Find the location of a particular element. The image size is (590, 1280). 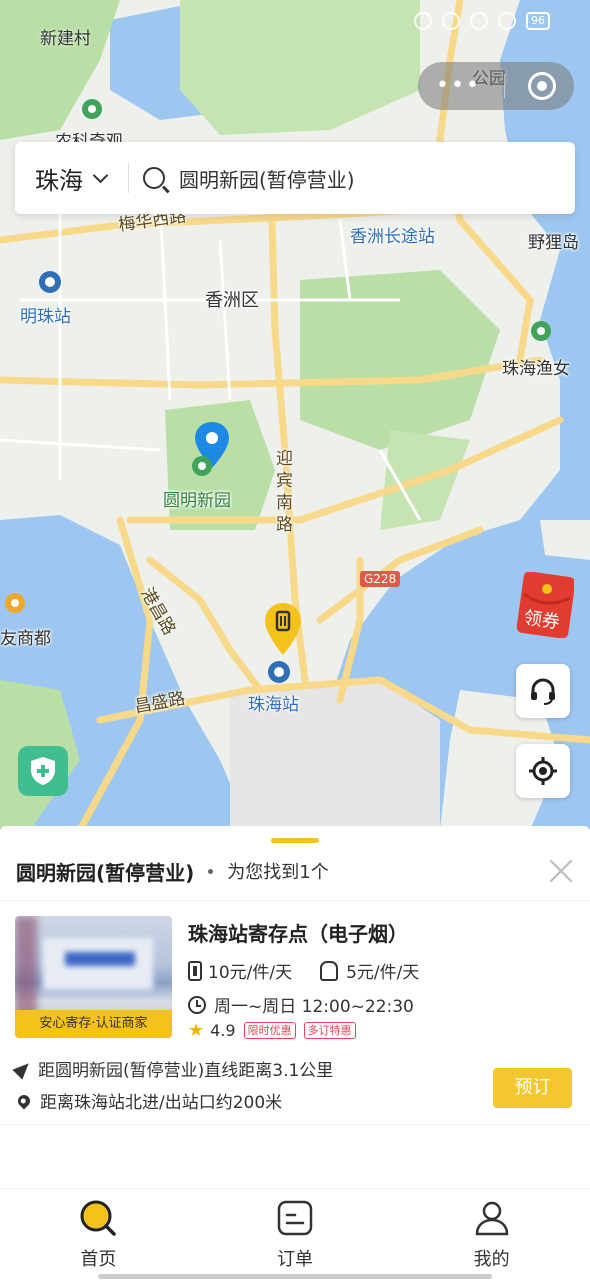

alarm-icon is located at coordinates (423, 21).